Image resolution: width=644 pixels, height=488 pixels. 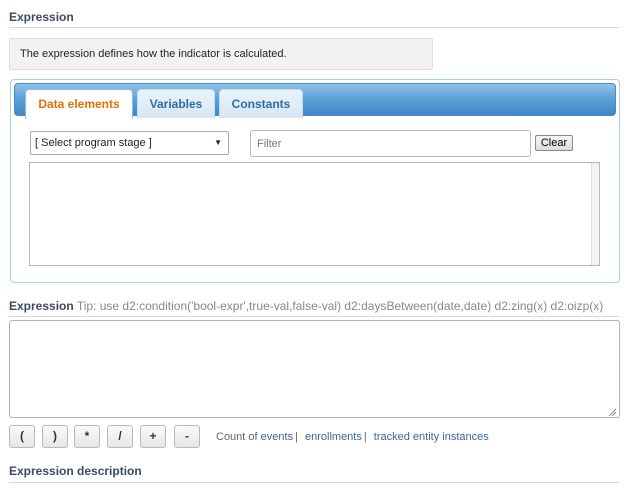 I want to click on chevron-down-icon: ▼, so click(x=218, y=142).